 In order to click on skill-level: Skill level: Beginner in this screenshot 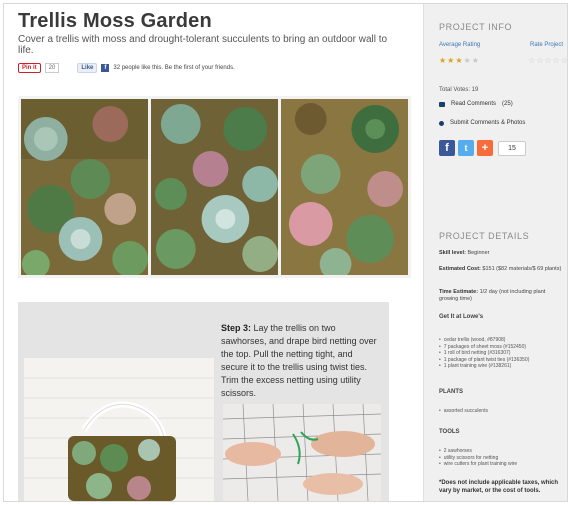, I will do `click(502, 253)`.